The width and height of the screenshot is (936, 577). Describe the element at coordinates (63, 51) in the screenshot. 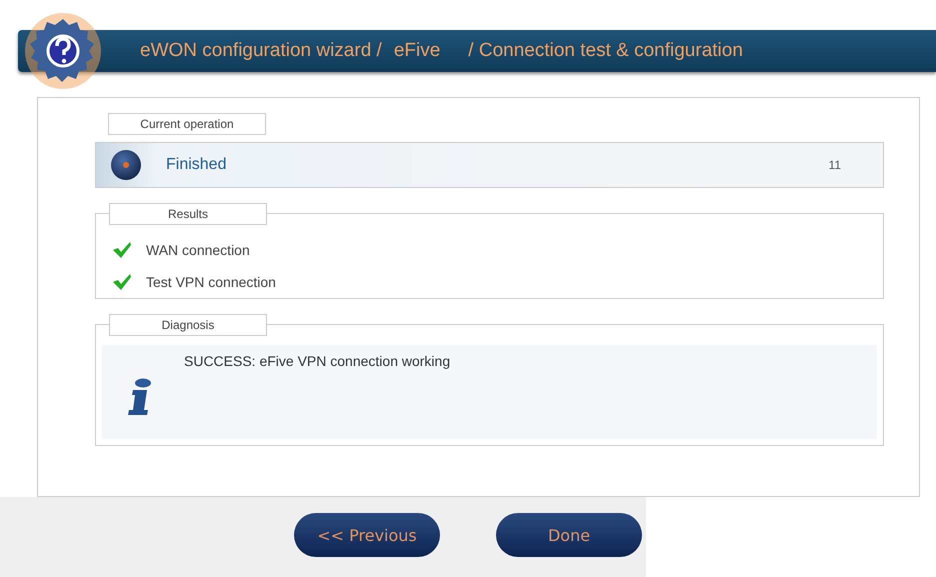

I see `help-icon` at that location.